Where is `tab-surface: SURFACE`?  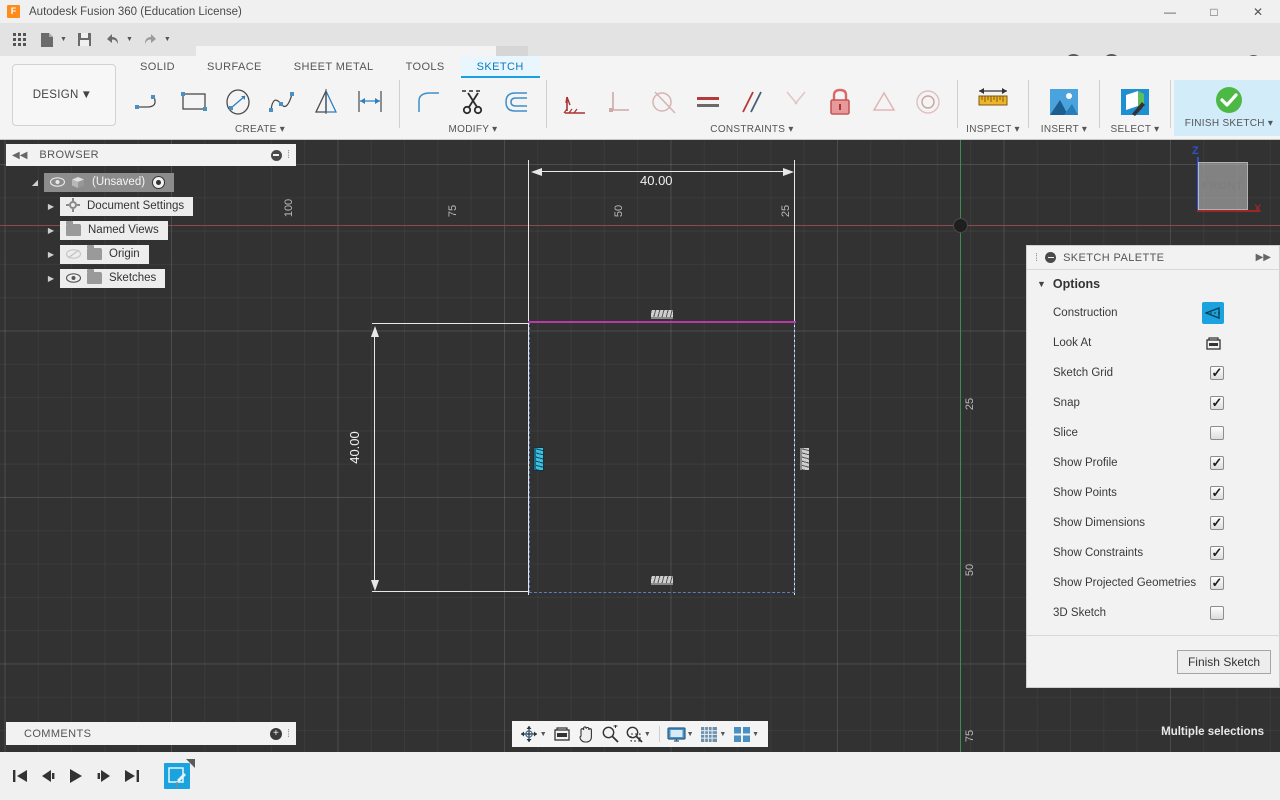 tab-surface: SURFACE is located at coordinates (234, 67).